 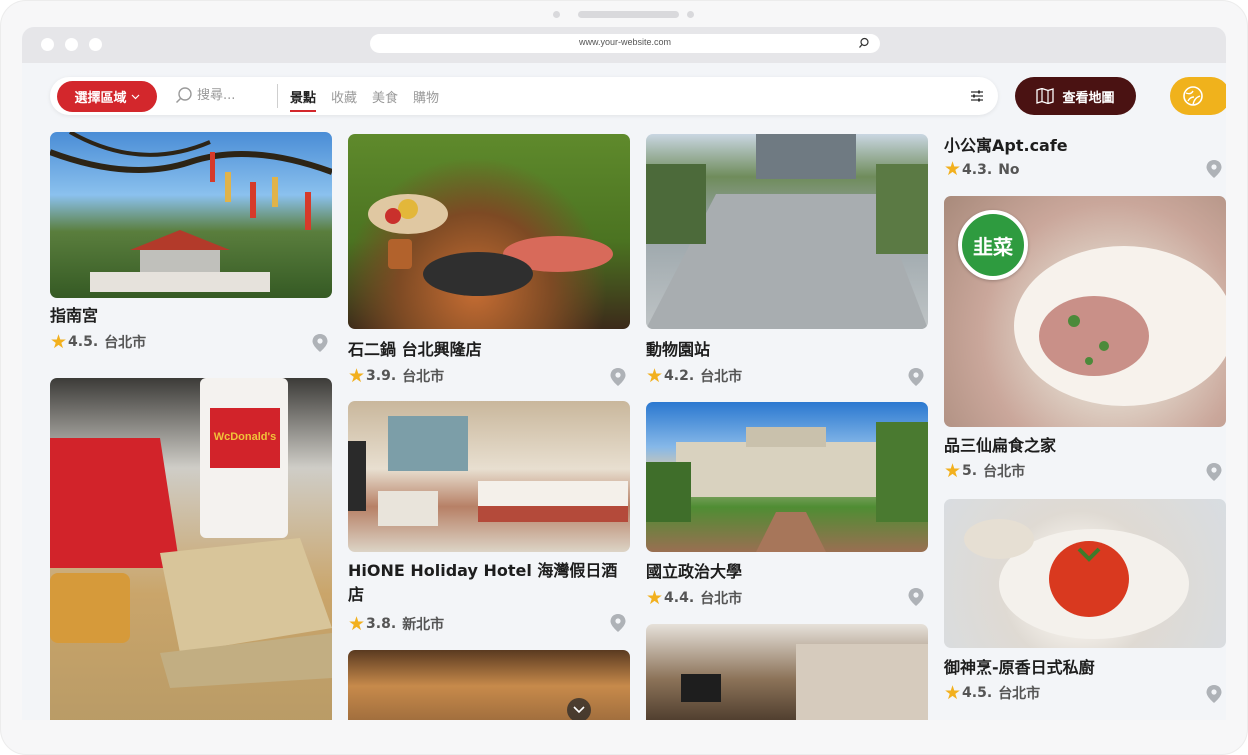 What do you see at coordinates (378, 624) in the screenshot?
I see `place-rating: 3.8` at bounding box center [378, 624].